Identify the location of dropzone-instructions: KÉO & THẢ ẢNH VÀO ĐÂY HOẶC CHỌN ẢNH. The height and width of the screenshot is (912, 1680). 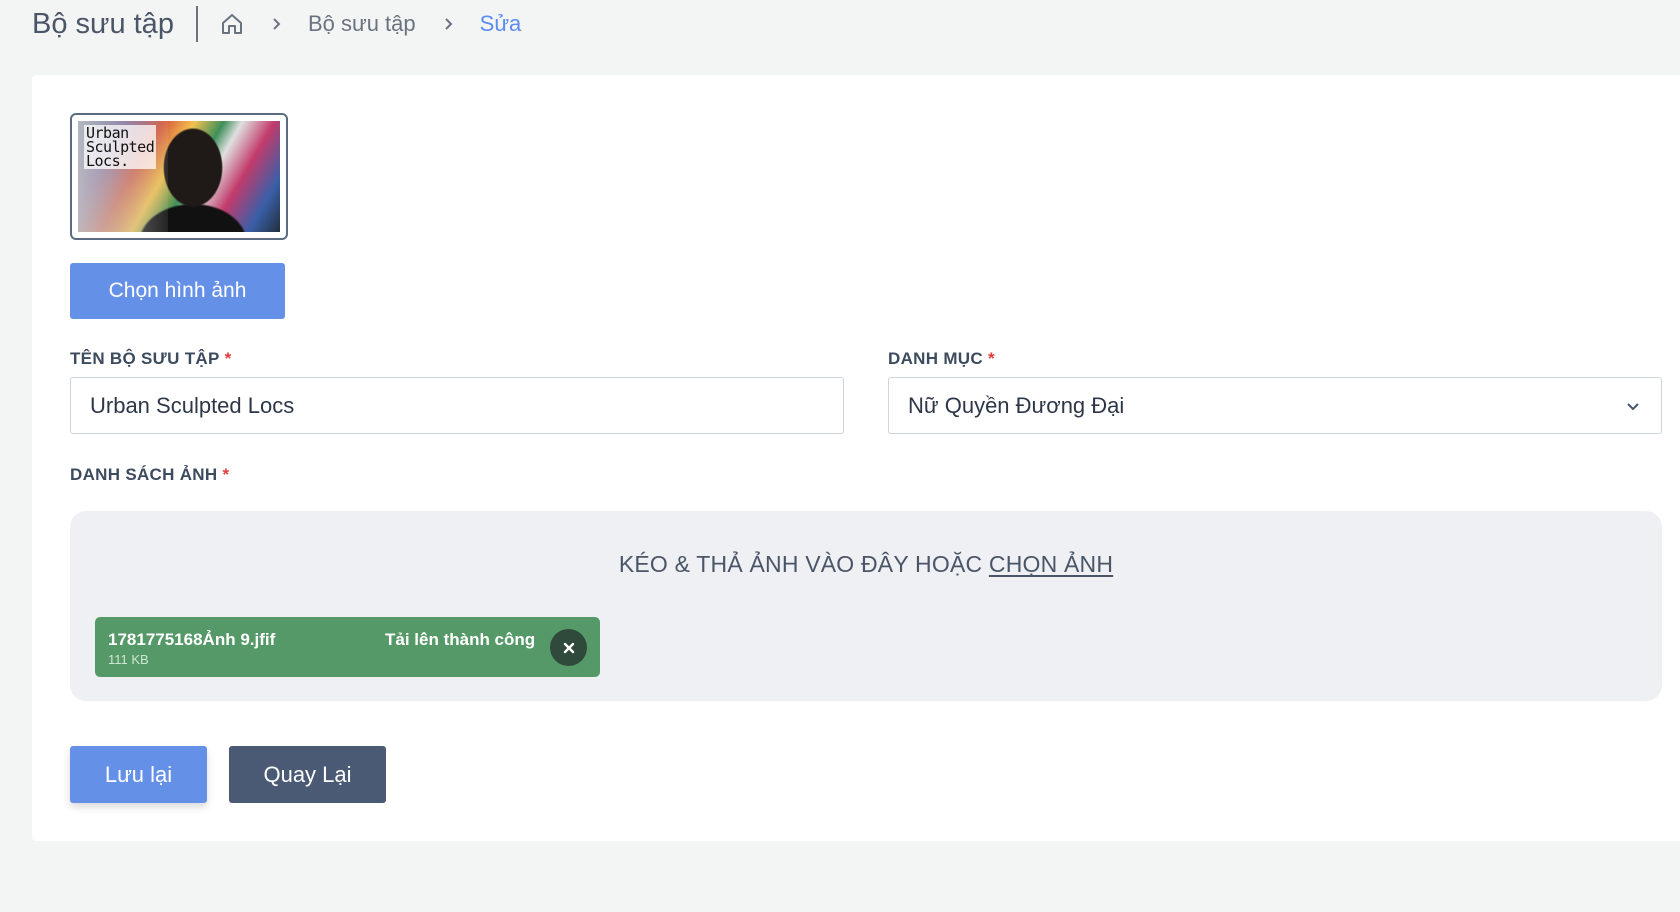
(866, 564).